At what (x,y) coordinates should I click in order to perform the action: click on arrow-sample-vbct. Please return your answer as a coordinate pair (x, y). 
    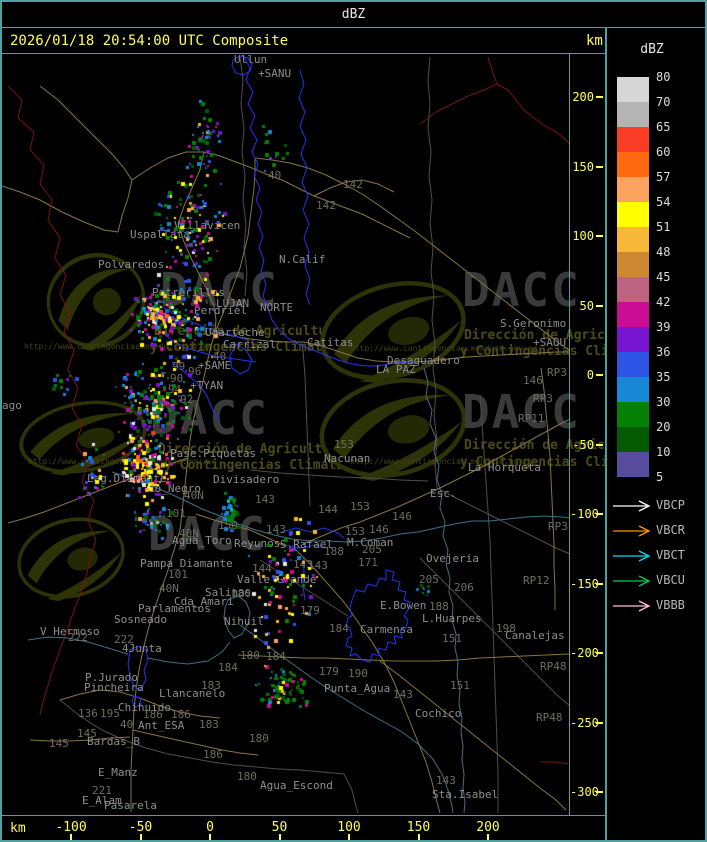
    Looking at the image, I should click on (634, 555).